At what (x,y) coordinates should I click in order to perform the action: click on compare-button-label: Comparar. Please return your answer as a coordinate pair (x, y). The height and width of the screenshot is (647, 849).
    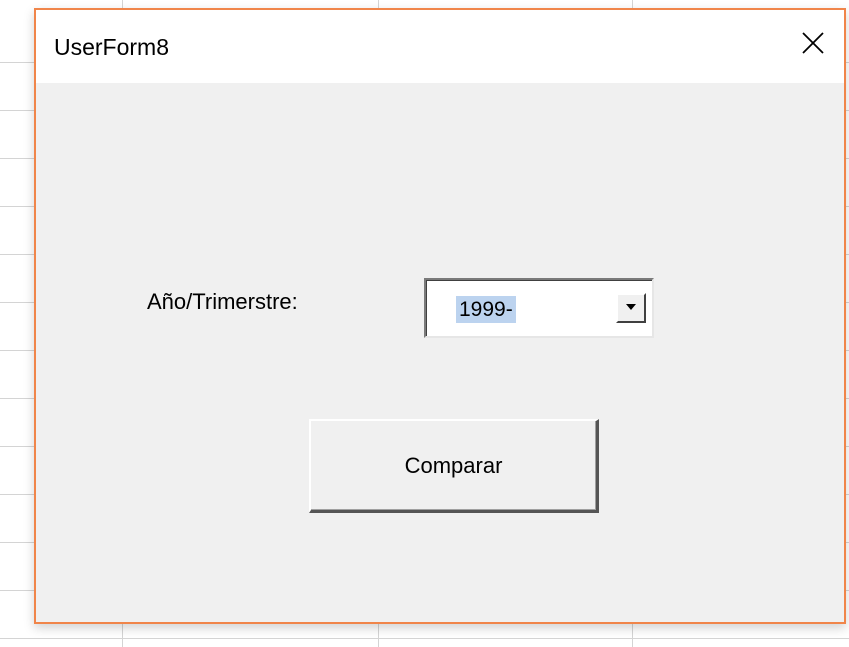
    Looking at the image, I should click on (453, 465).